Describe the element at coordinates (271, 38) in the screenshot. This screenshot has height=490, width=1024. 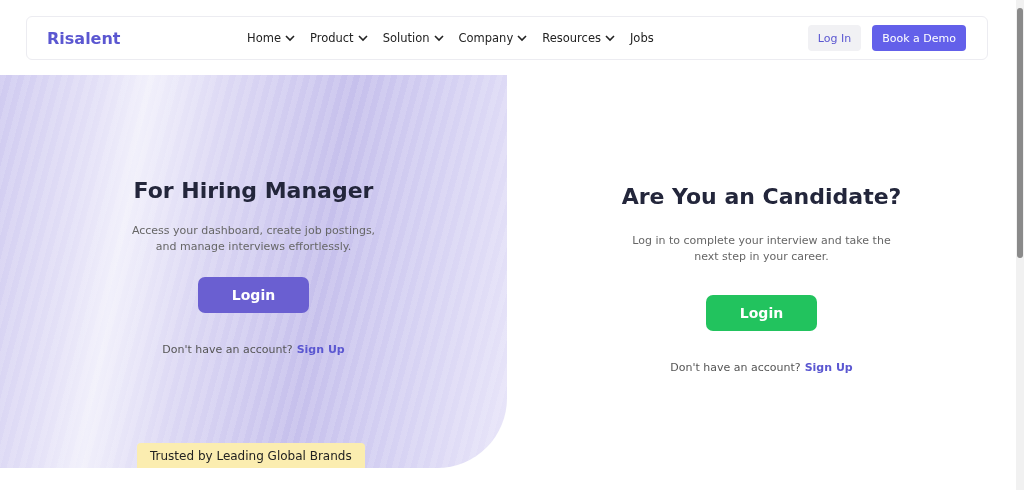
I see `nav-link: Home` at that location.